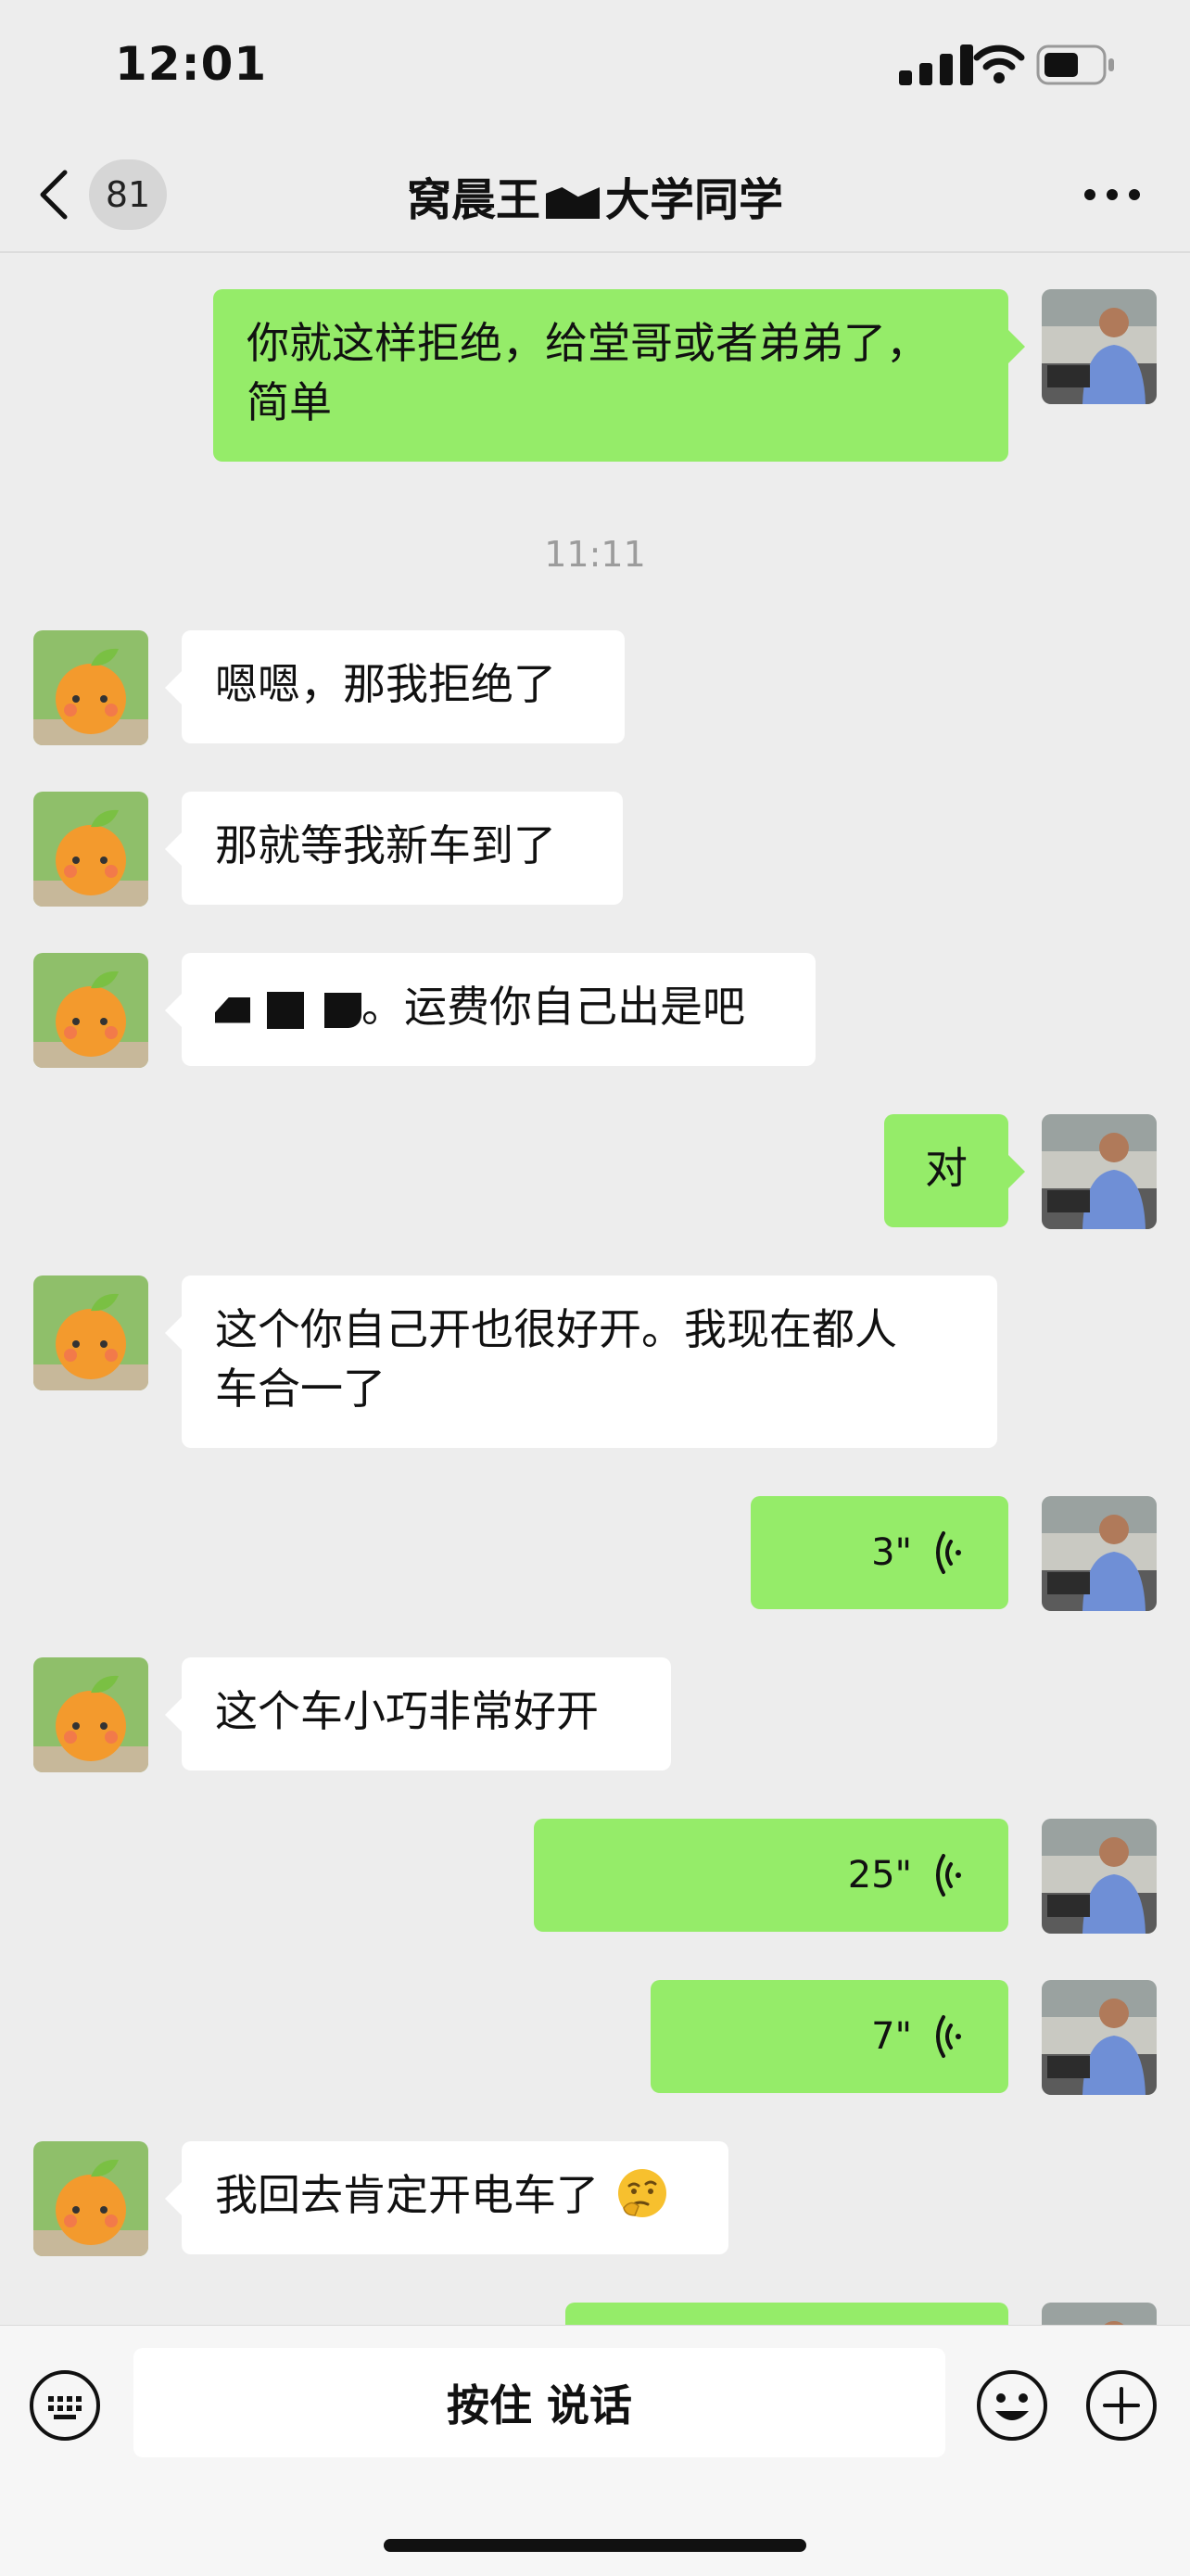 The image size is (1190, 2576). Describe the element at coordinates (539, 2402) in the screenshot. I see `hold-to-talk-button: 按住 说话` at that location.